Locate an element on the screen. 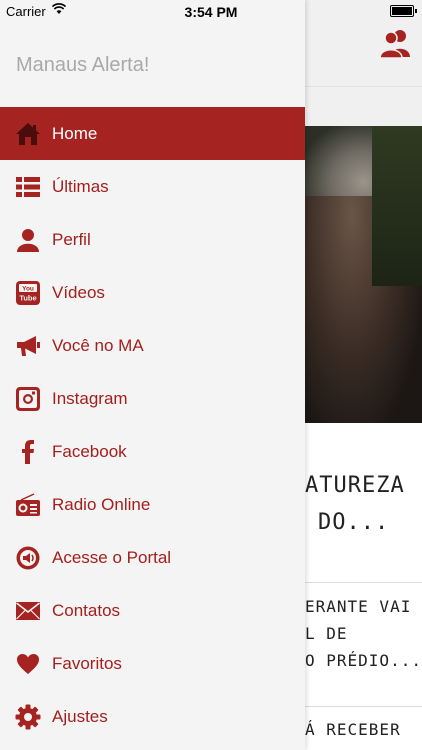 The width and height of the screenshot is (422, 750). menu-item-home: Home is located at coordinates (152, 133).